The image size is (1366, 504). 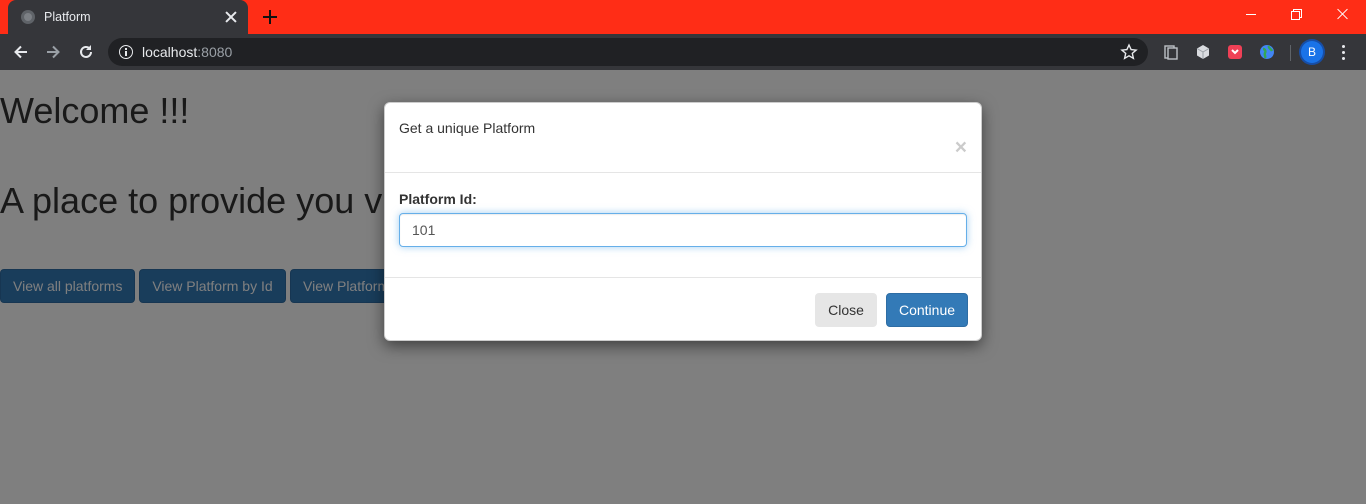 I want to click on modal-title: Get a unique Platform, so click(x=467, y=128).